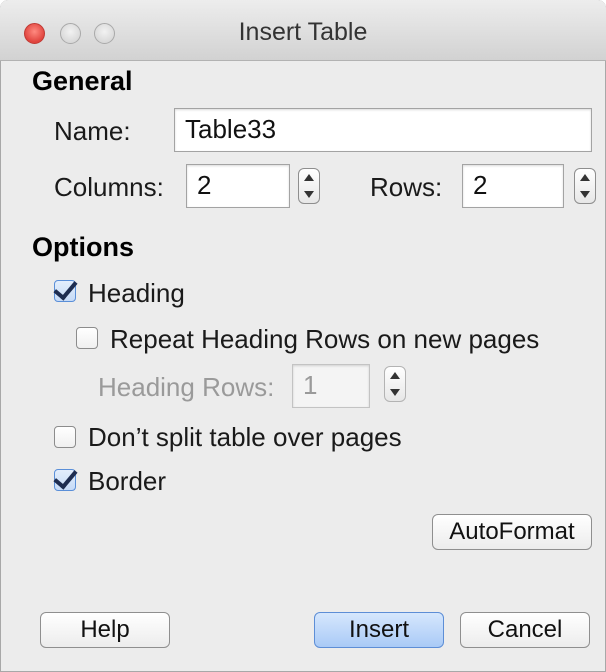  I want to click on insert-button: Insert, so click(379, 630).